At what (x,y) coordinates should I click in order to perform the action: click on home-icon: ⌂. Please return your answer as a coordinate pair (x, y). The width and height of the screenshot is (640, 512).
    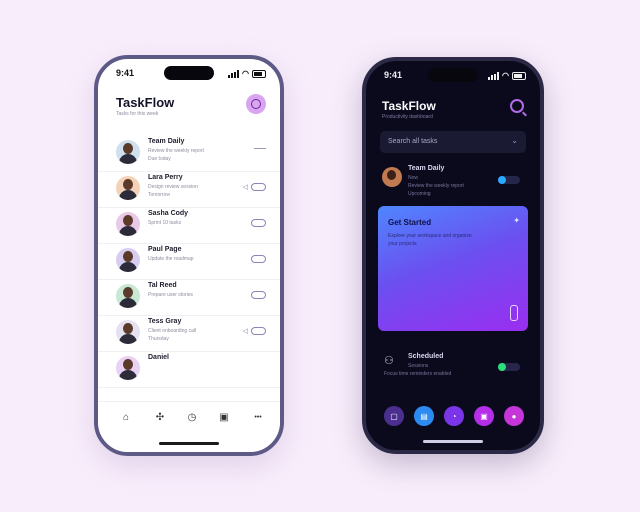
    Looking at the image, I should click on (126, 418).